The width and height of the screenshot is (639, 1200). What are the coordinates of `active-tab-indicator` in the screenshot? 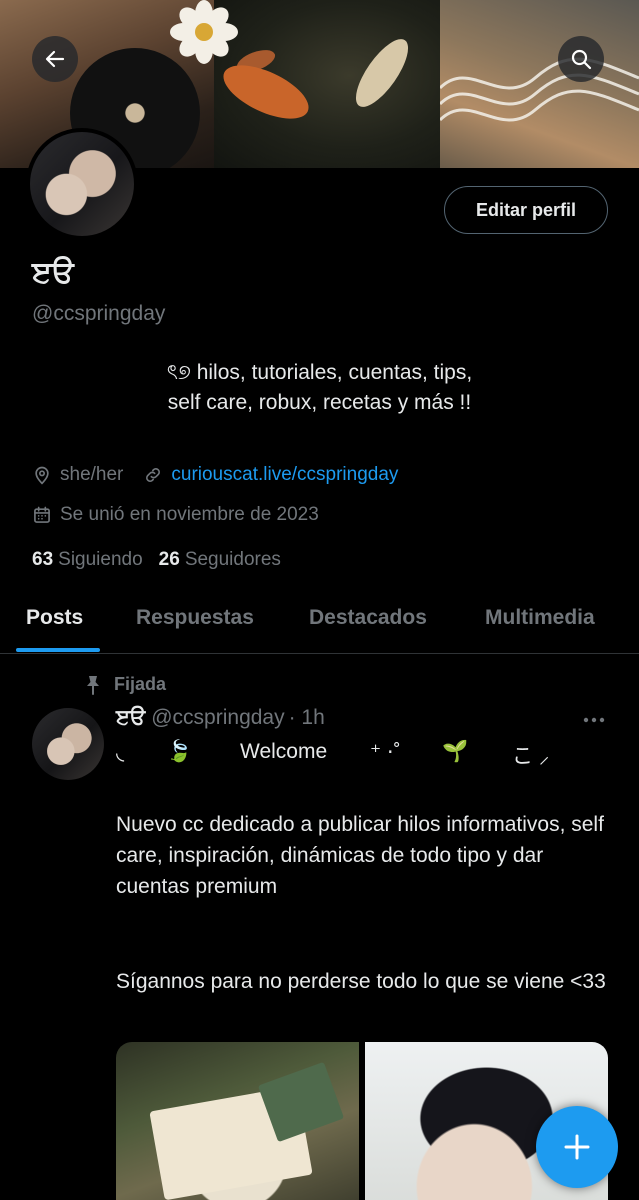 It's located at (58, 650).